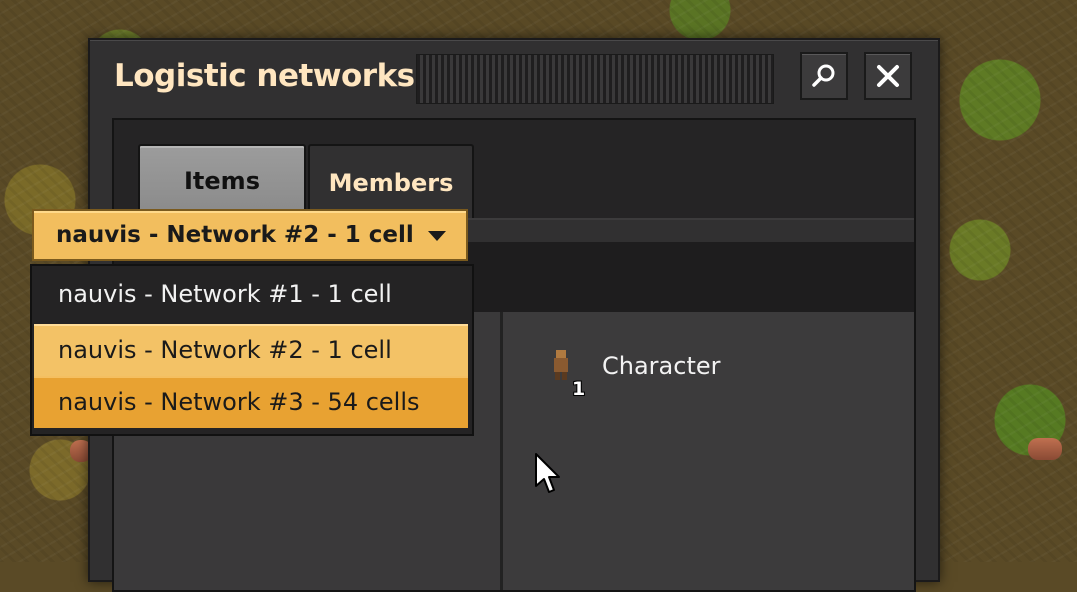 This screenshot has height=592, width=1077. I want to click on search-button, so click(824, 76).